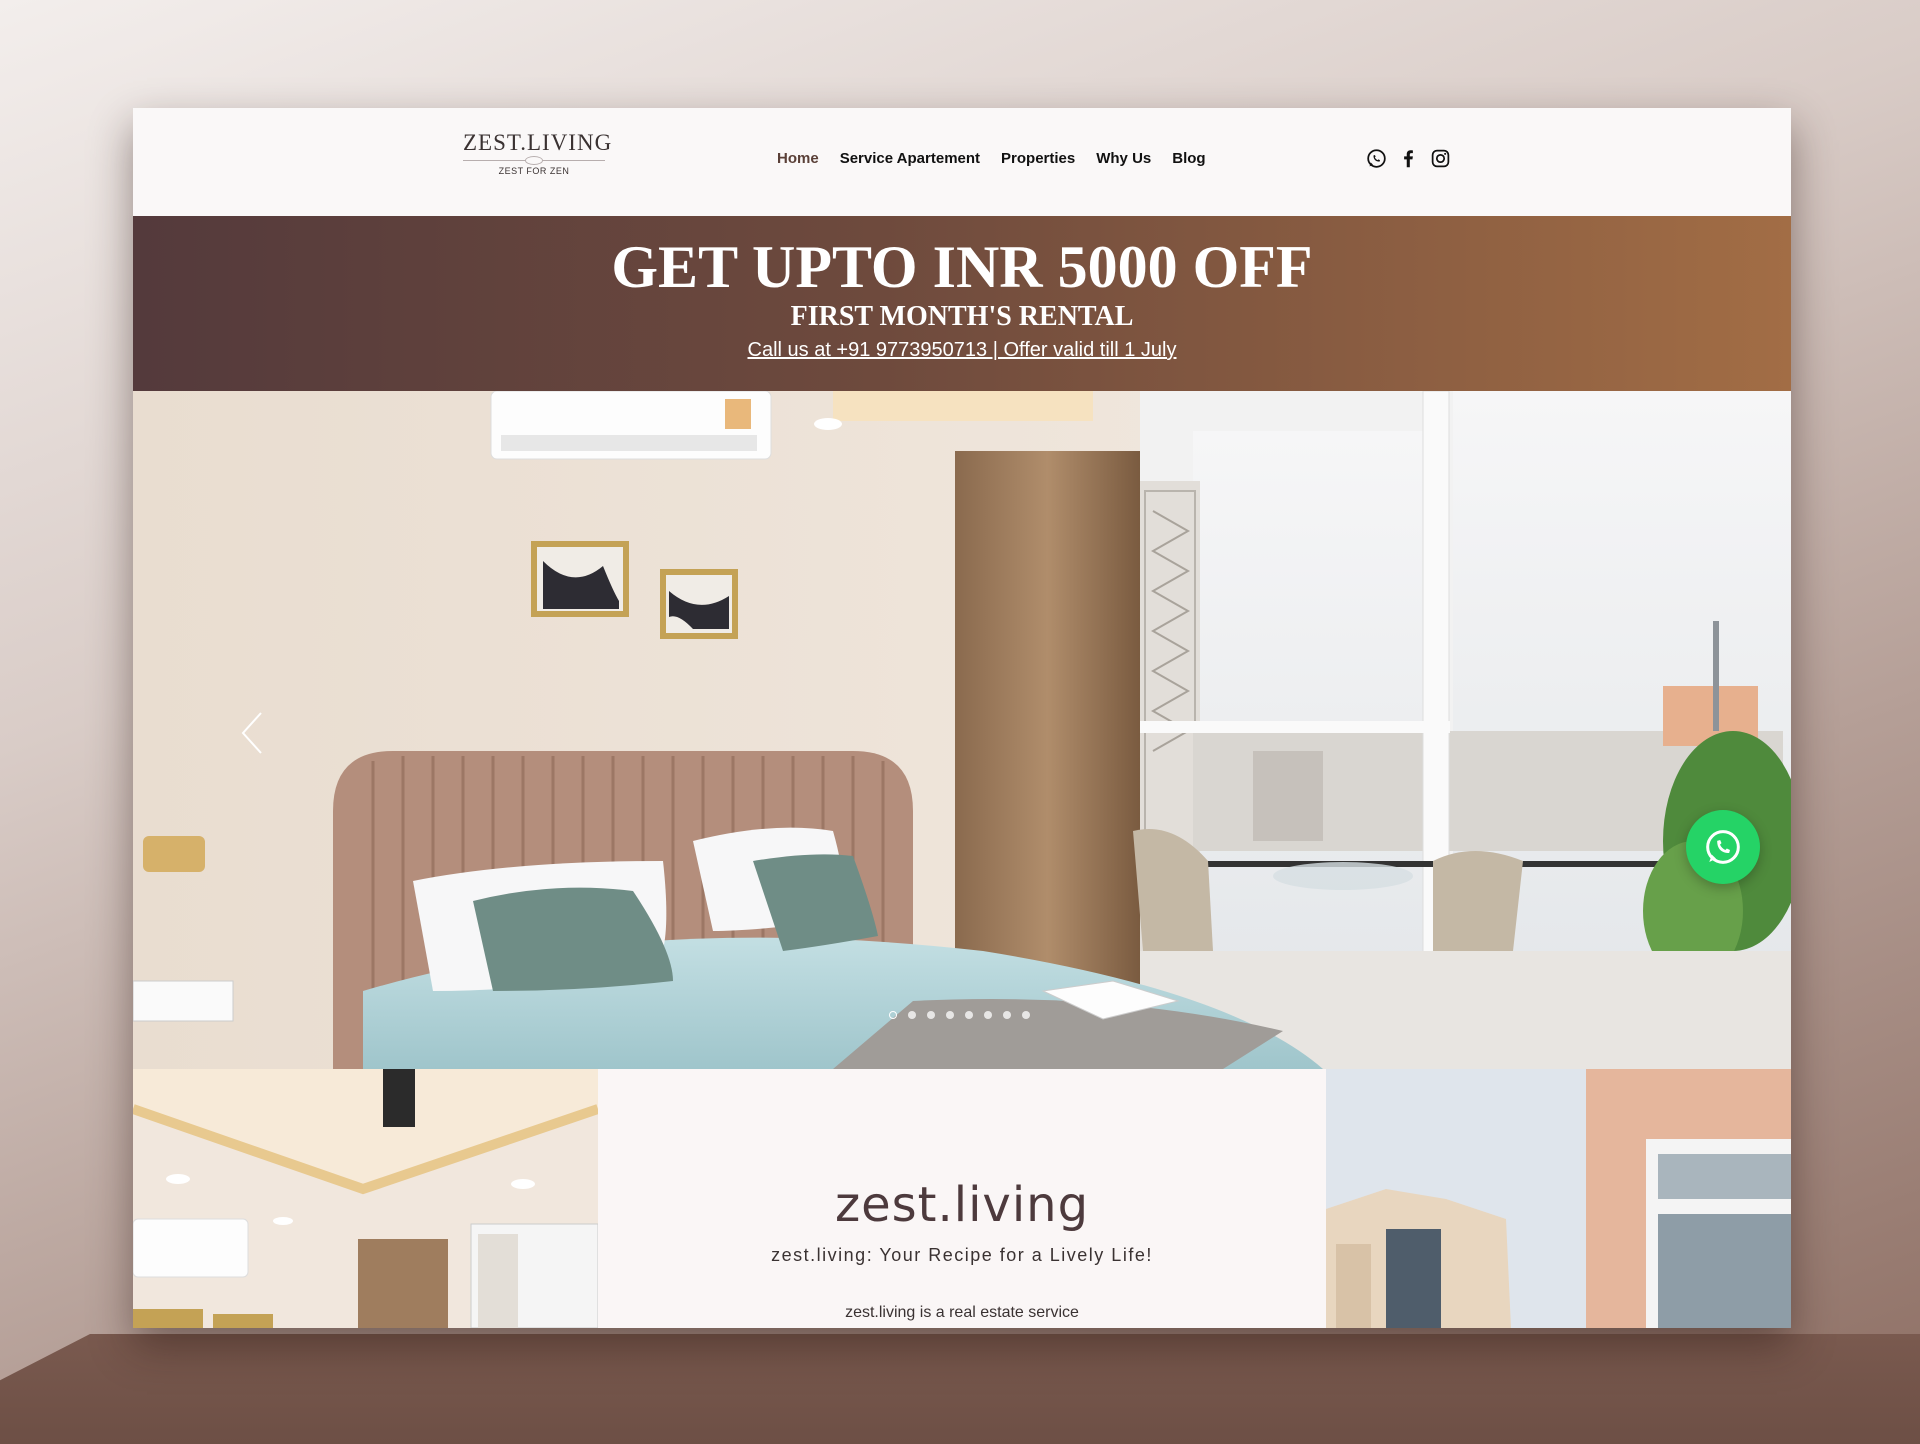  Describe the element at coordinates (365, 1198) in the screenshot. I see `interior-photo` at that location.